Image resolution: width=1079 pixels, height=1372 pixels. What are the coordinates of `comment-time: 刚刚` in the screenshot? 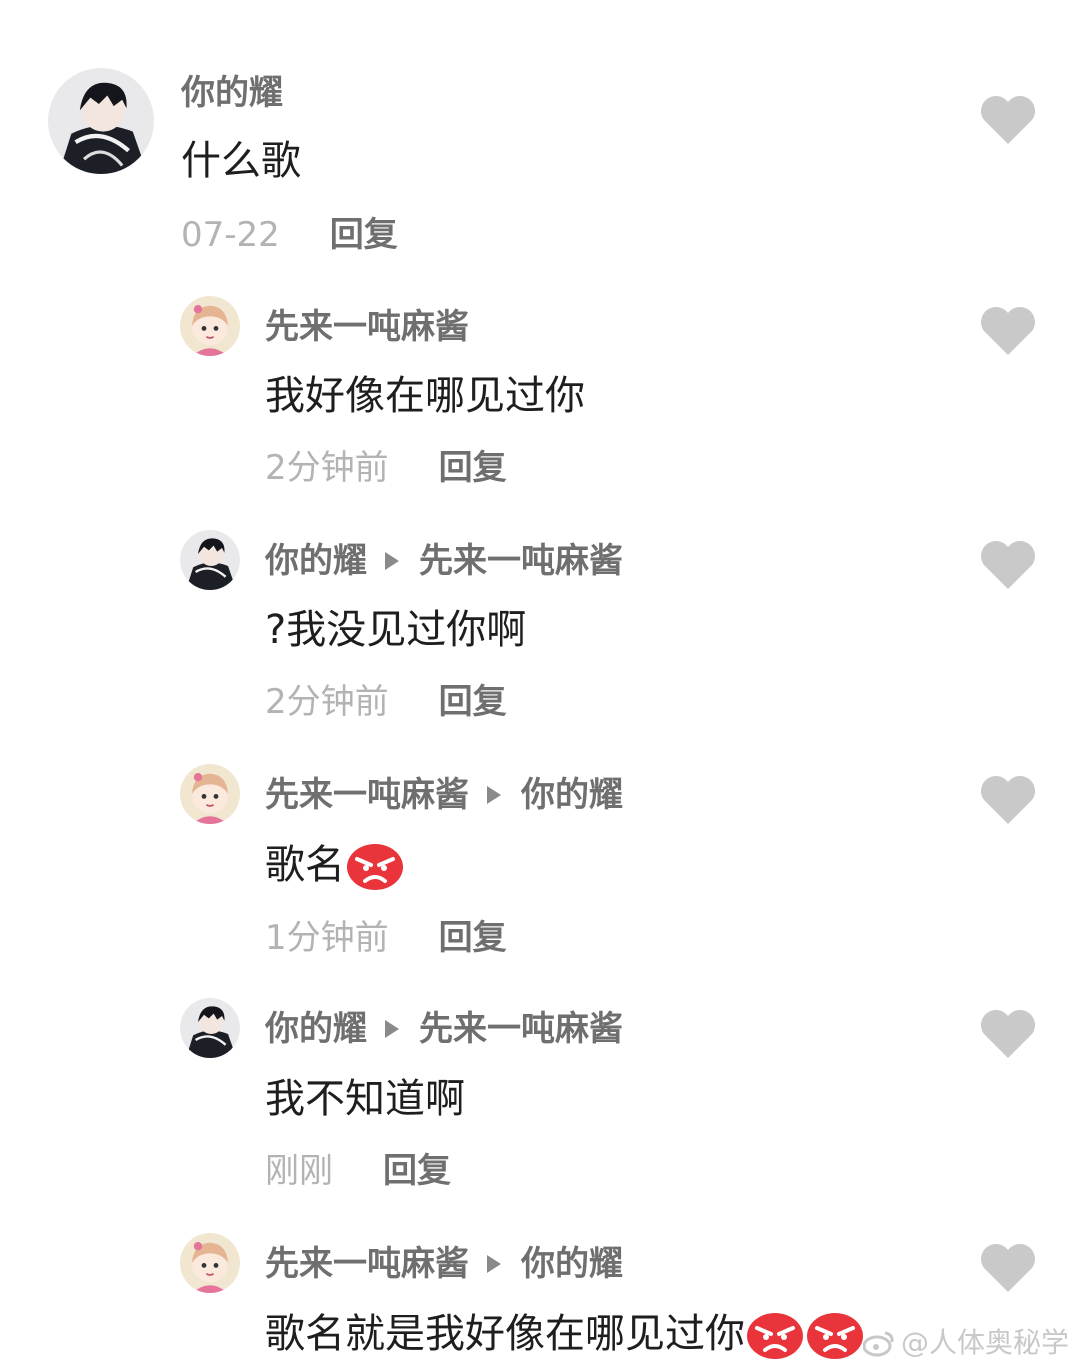 It's located at (299, 1171).